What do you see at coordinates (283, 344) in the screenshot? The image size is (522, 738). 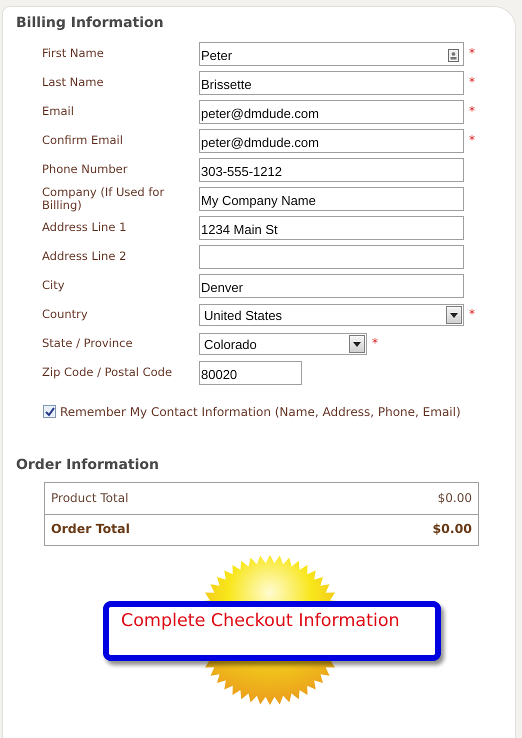 I see `dropdown: Colorado` at bounding box center [283, 344].